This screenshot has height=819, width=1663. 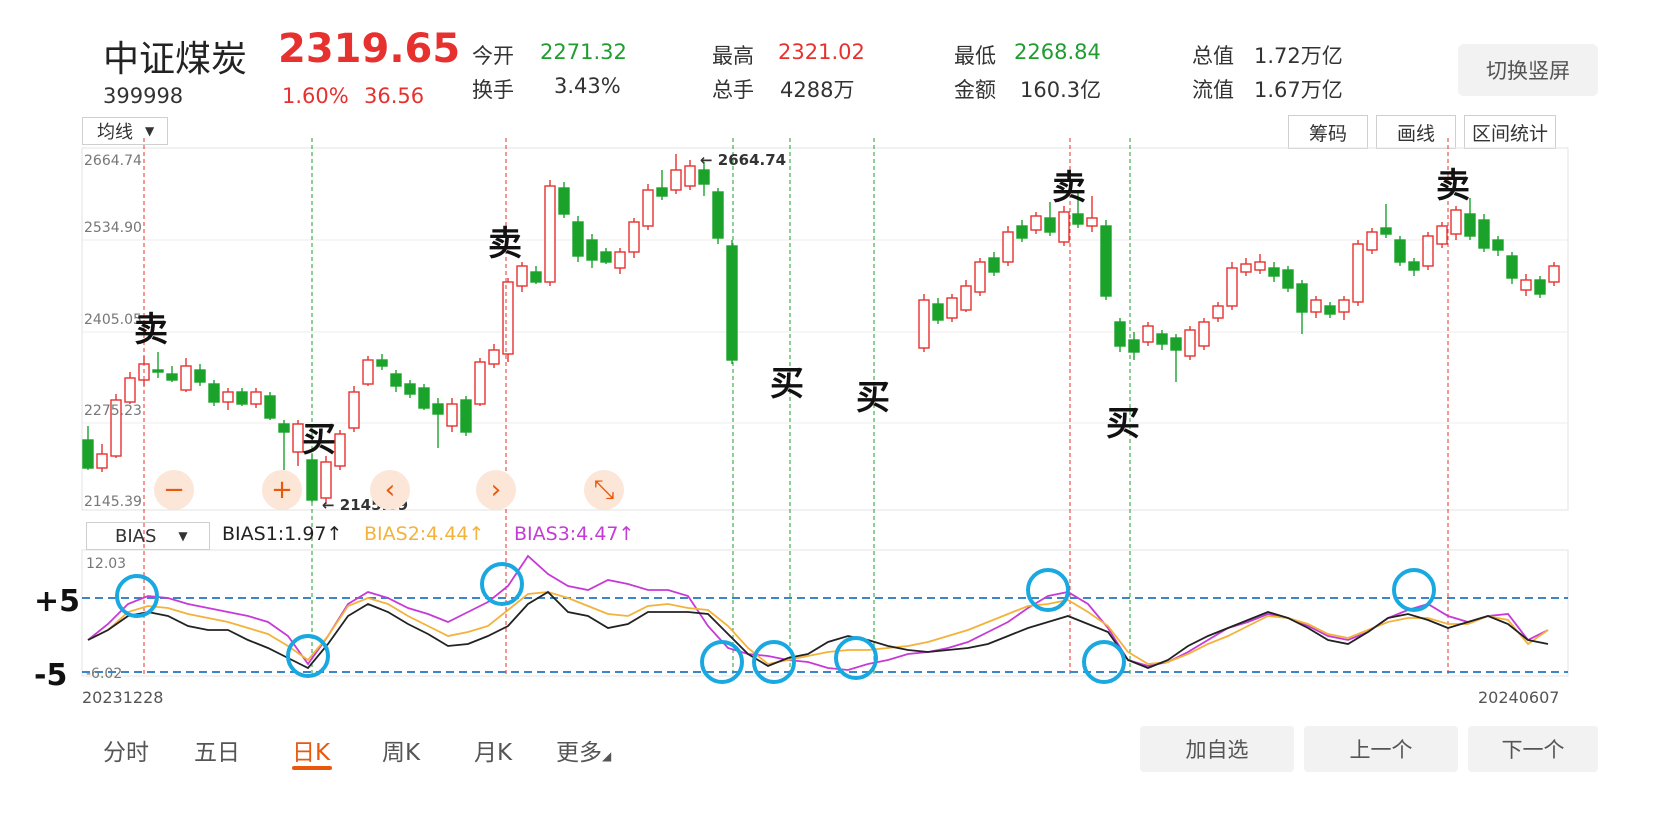 What do you see at coordinates (113, 502) in the screenshot?
I see `y-label-5: 2145.39` at bounding box center [113, 502].